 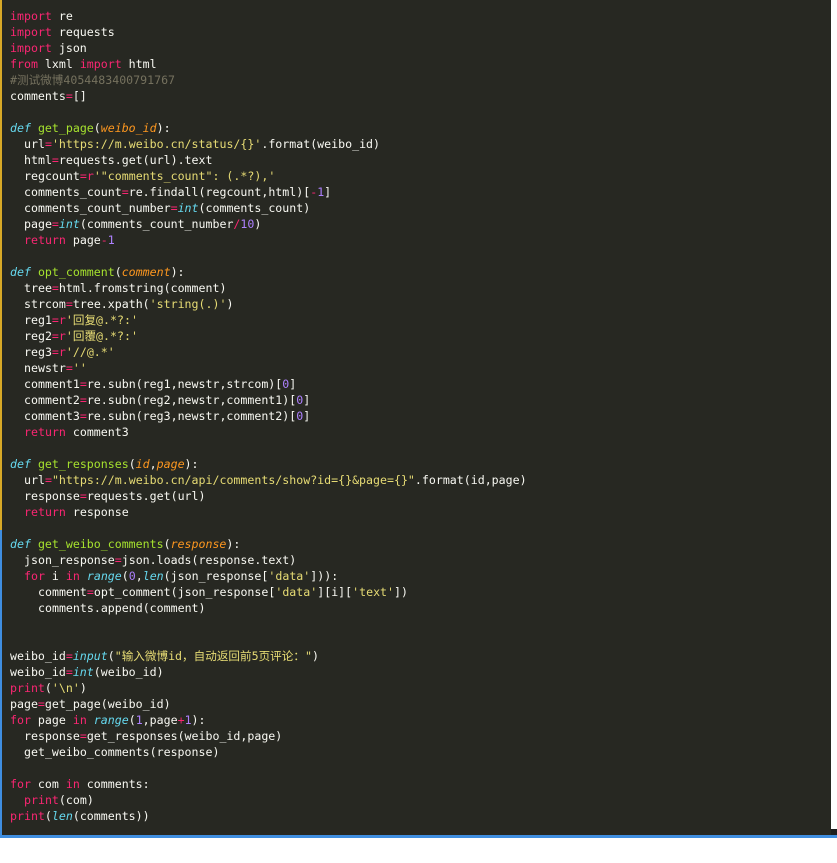 I want to click on code-line: newstr='', so click(x=268, y=368).